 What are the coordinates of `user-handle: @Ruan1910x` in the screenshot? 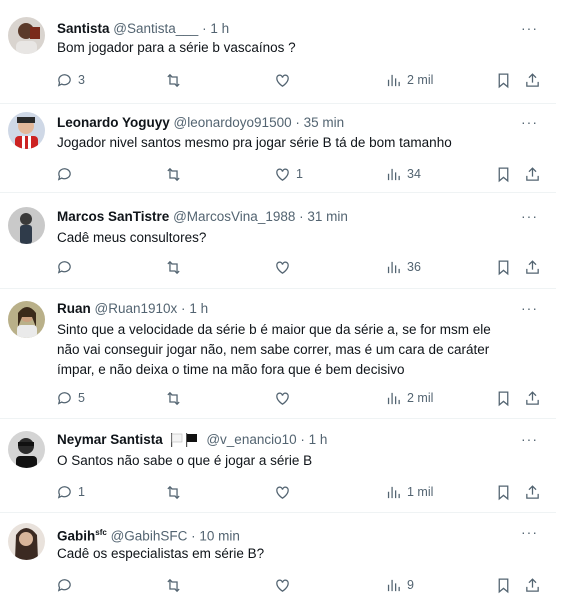 It's located at (136, 308).